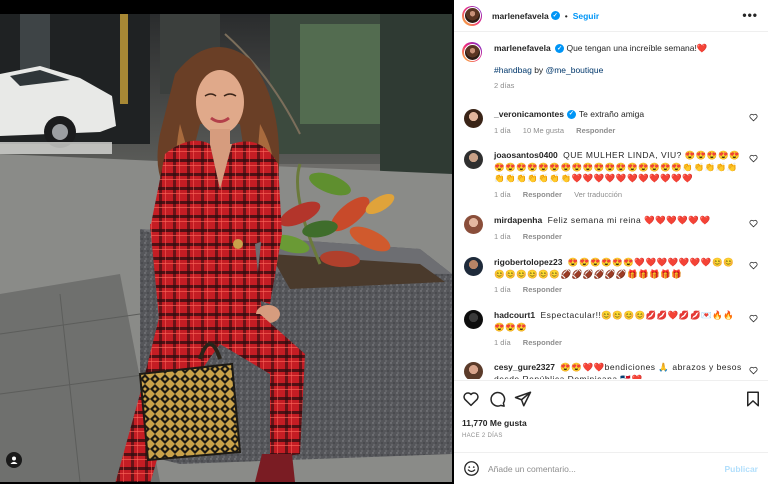 Image resolution: width=768 pixels, height=484 pixels. What do you see at coordinates (611, 16) in the screenshot?
I see `post-header: marlenefavela ✓ • Seguir •••` at bounding box center [611, 16].